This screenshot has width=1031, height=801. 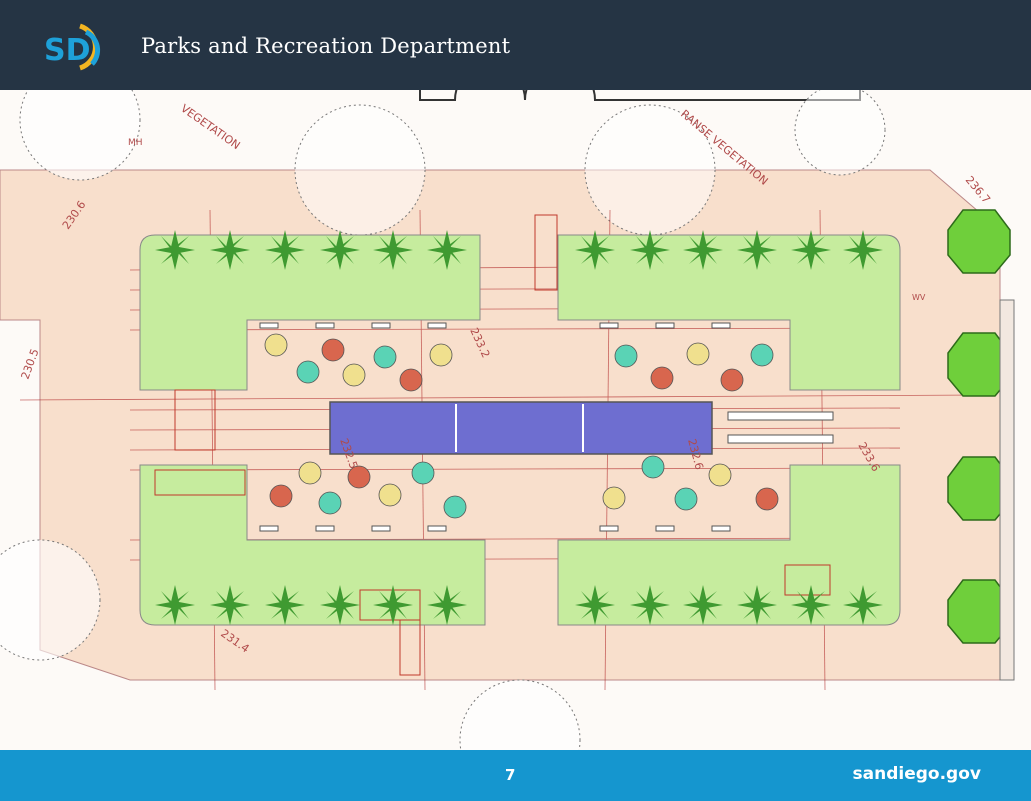 I want to click on label-elev-8: 236.7, so click(x=978, y=190).